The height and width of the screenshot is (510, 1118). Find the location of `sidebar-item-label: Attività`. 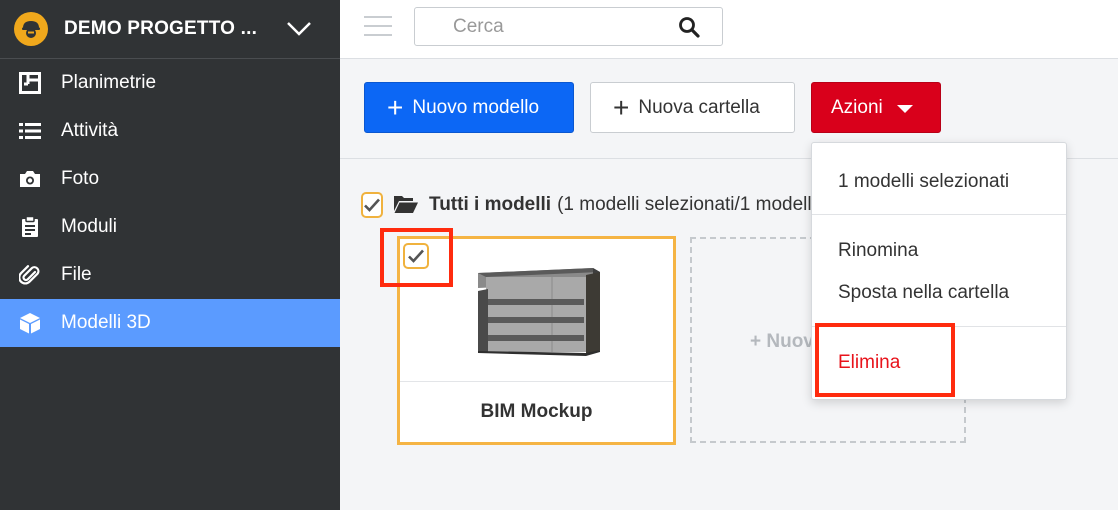

sidebar-item-label: Attività is located at coordinates (90, 130).